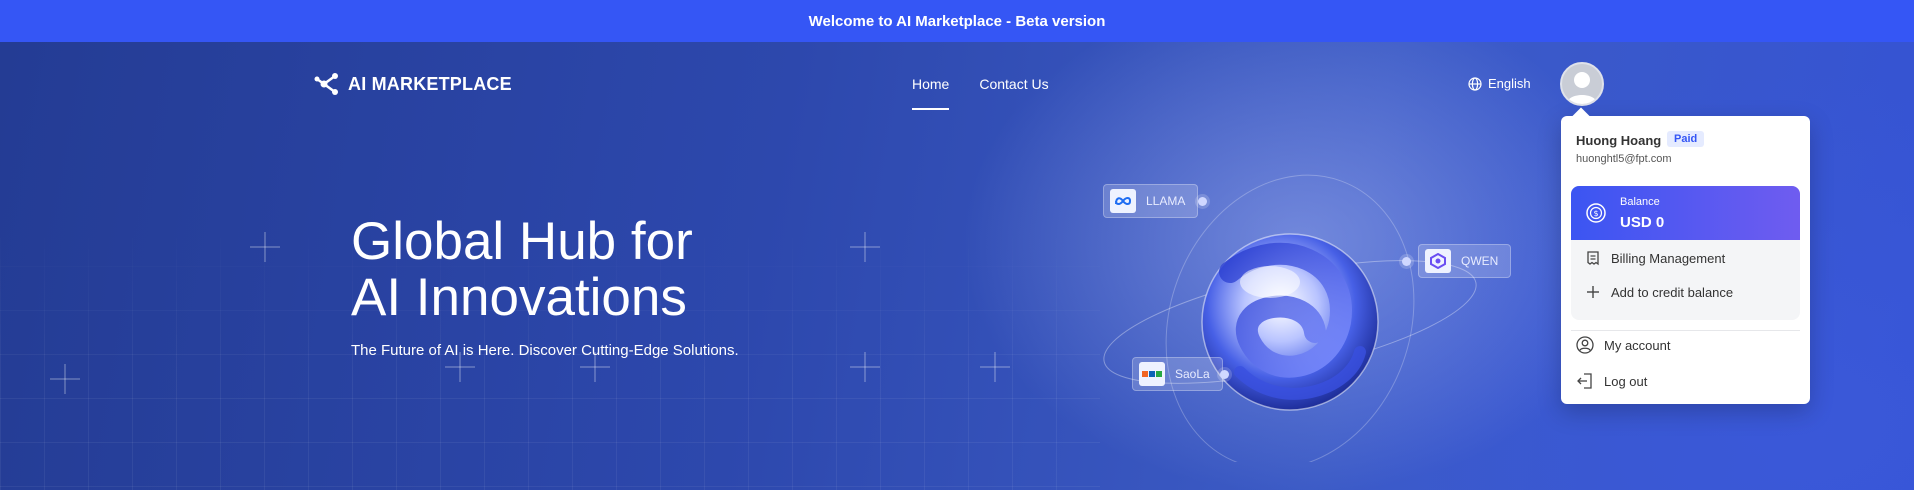  I want to click on model-chip-qwen: QWEN, so click(1465, 261).